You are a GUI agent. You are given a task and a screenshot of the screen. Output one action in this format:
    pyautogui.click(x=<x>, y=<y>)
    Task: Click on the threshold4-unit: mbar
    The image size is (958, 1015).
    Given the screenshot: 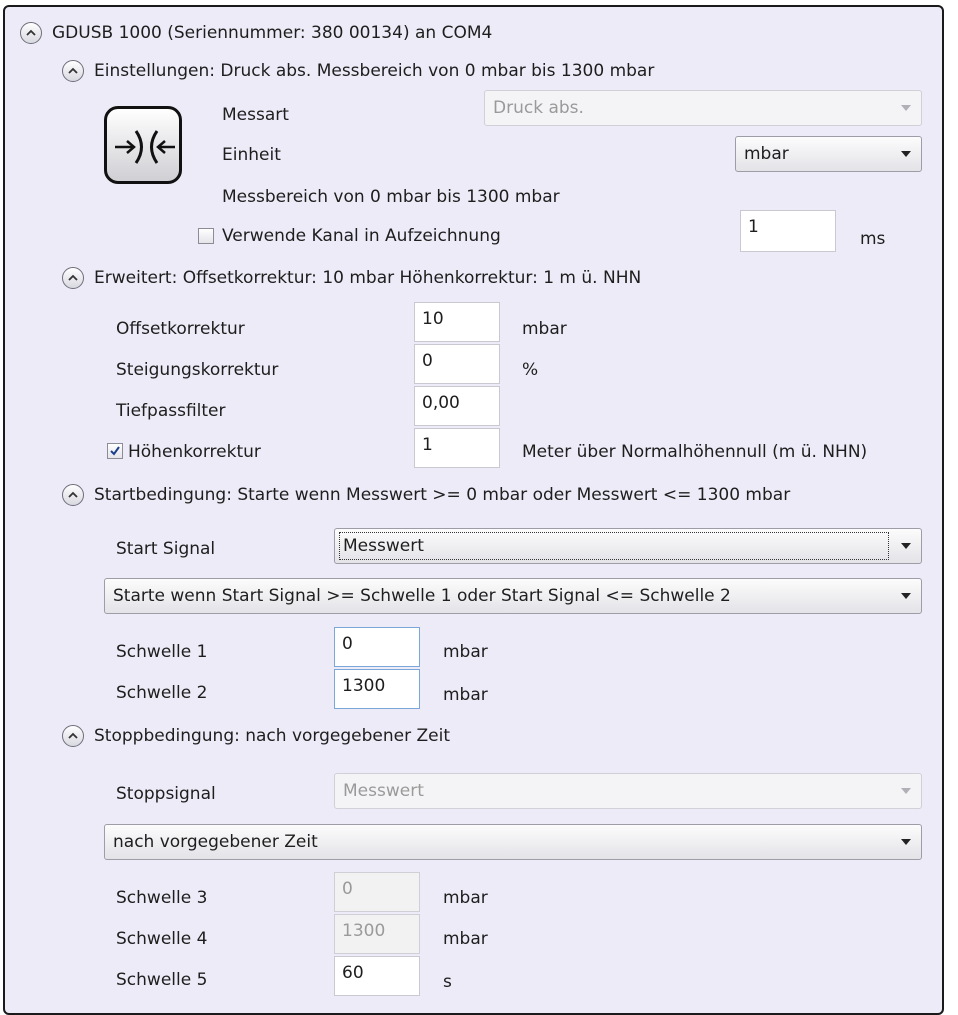 What is the action you would take?
    pyautogui.click(x=465, y=939)
    